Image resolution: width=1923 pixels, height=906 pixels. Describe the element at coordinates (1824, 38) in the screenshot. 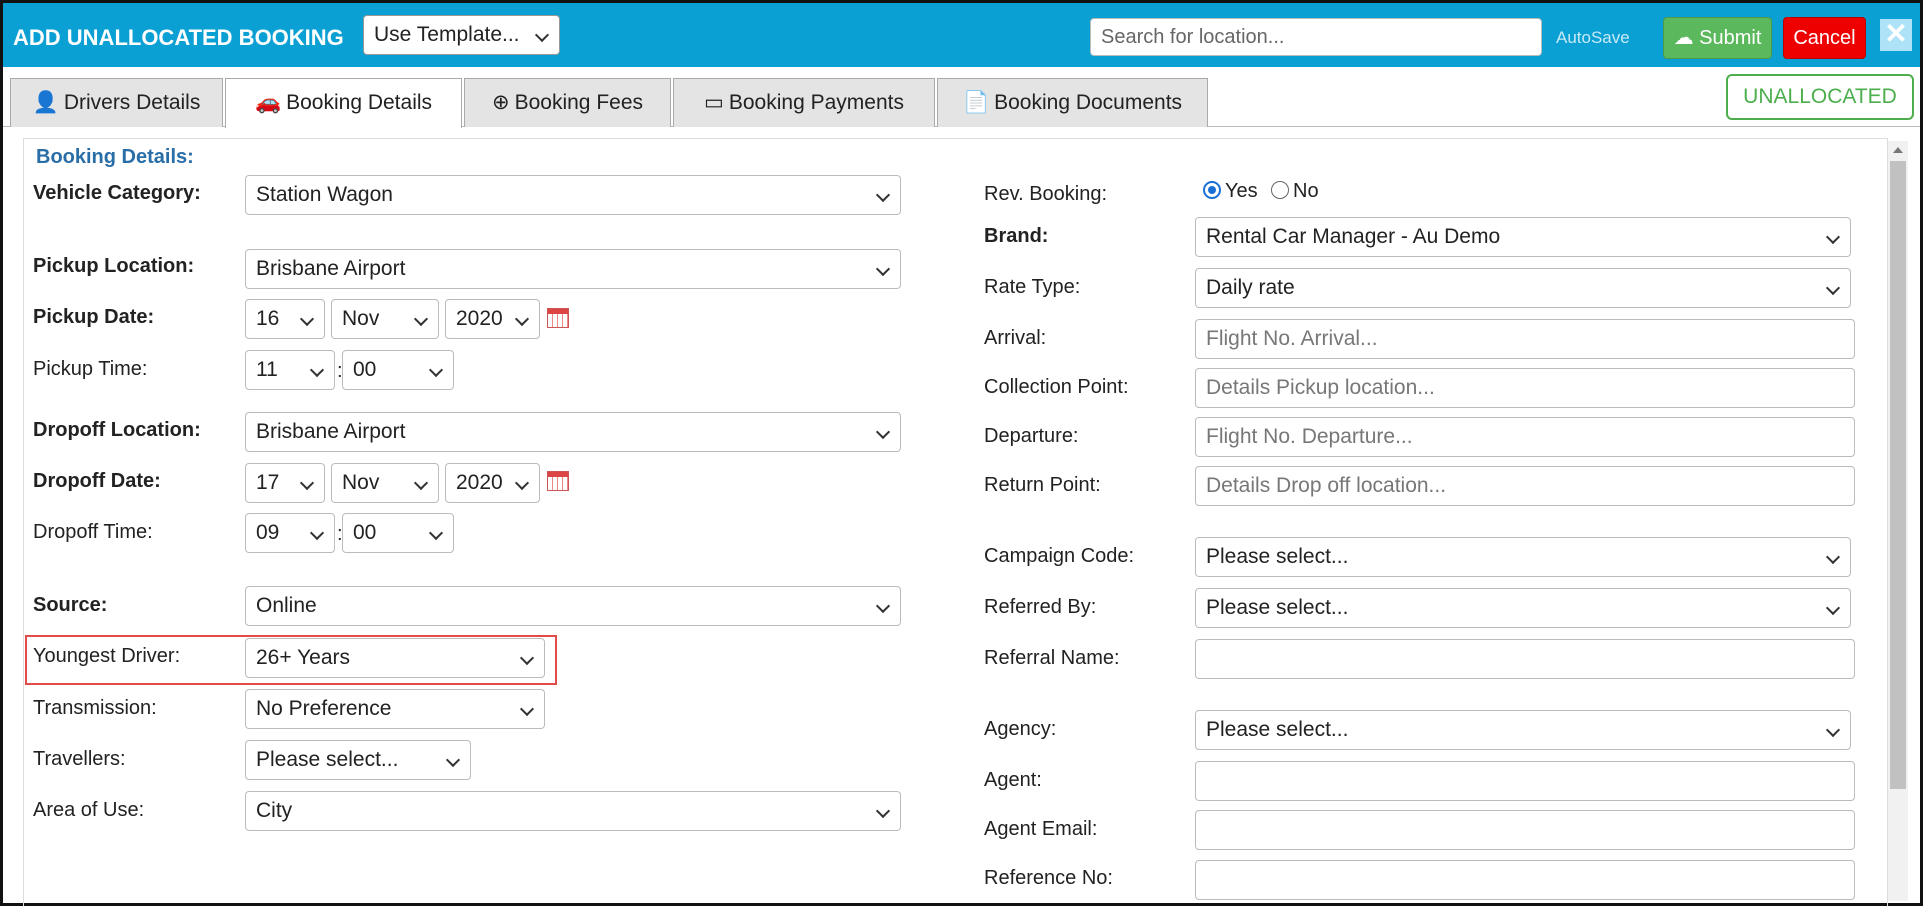

I see `cancel-button: Cancel` at that location.